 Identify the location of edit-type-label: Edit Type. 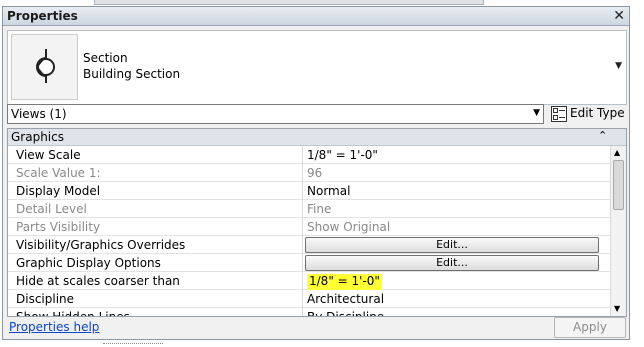
(597, 113).